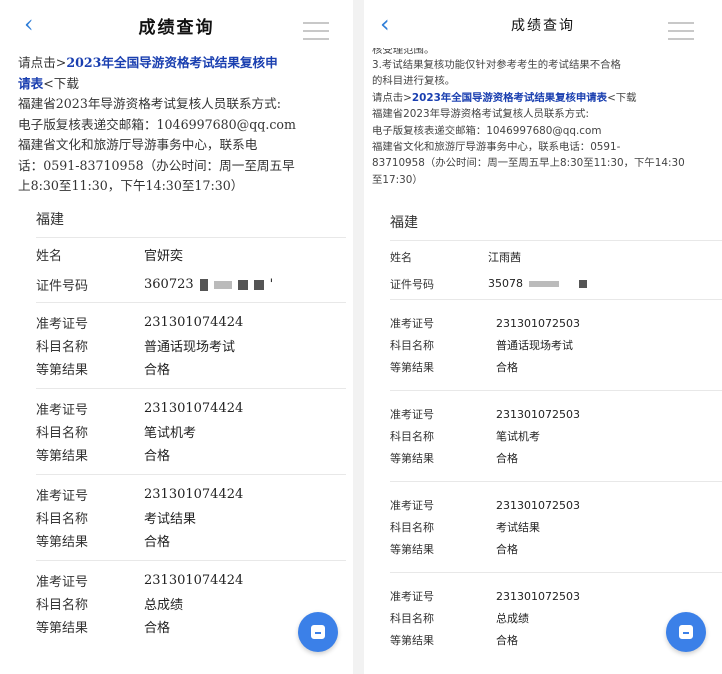 Image resolution: width=722 pixels, height=674 pixels. What do you see at coordinates (509, 98) in the screenshot?
I see `review-form-link: 2023年全国导游资格考试结果复核申请表` at bounding box center [509, 98].